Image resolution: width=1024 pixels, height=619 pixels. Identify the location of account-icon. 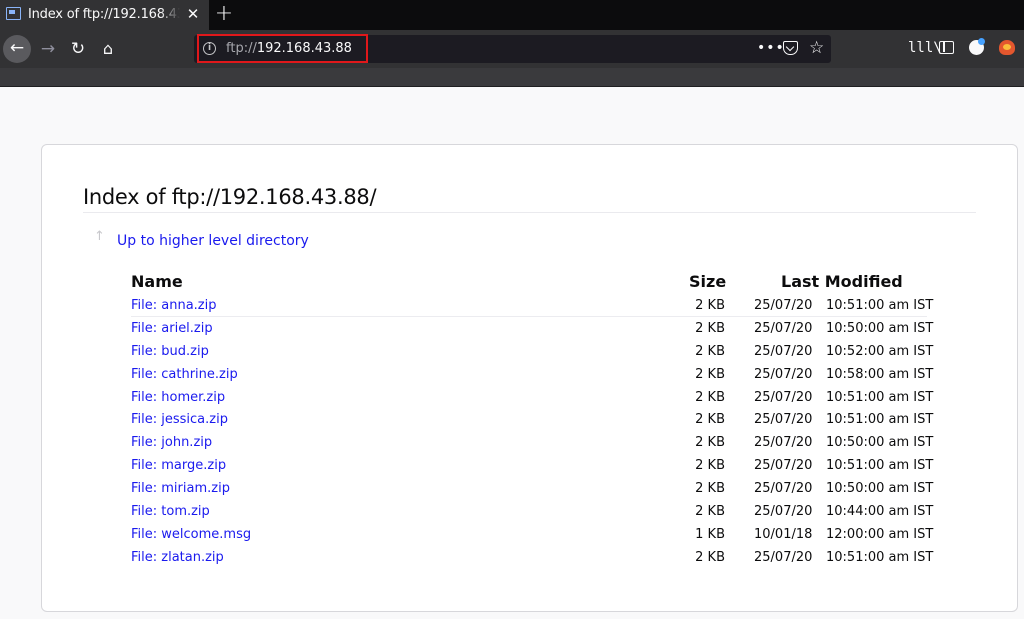
(977, 46).